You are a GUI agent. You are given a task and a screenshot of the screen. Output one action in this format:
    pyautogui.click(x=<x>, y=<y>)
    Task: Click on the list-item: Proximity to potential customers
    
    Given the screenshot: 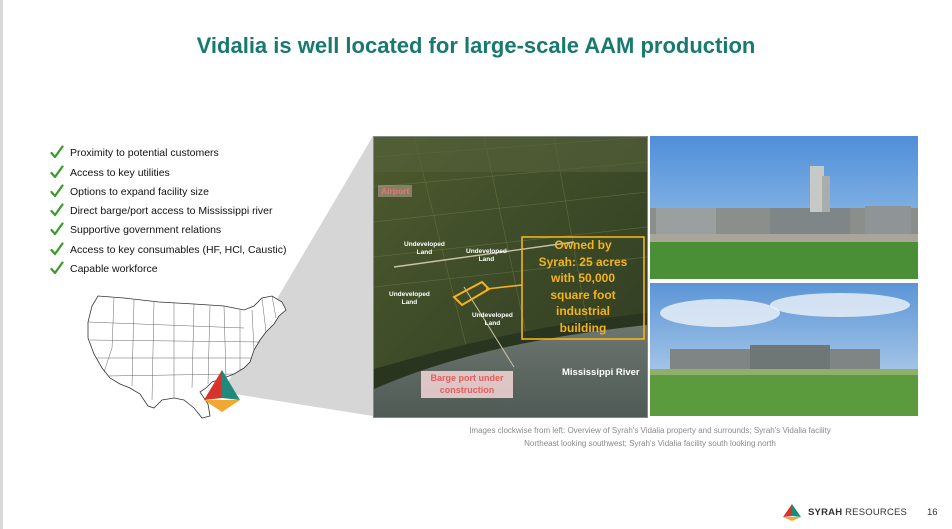 What is the action you would take?
    pyautogui.click(x=168, y=149)
    